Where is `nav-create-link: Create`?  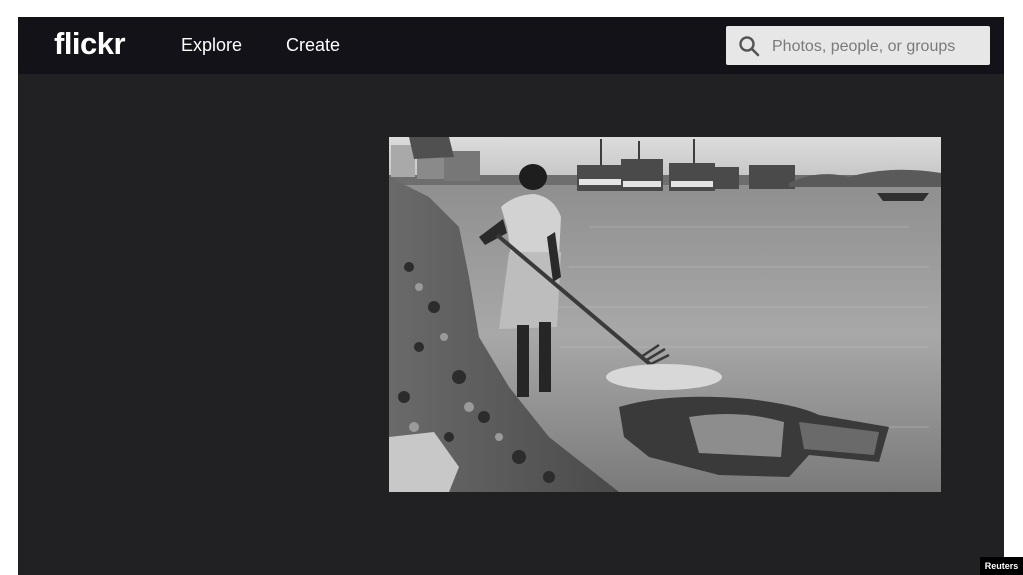 nav-create-link: Create is located at coordinates (313, 45).